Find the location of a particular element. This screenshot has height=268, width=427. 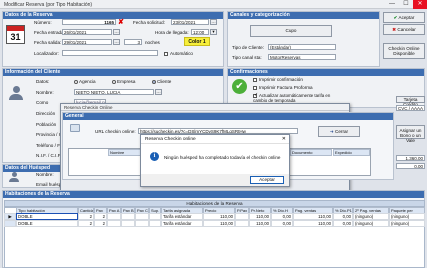

numero-label: Número: is located at coordinates (43, 22).